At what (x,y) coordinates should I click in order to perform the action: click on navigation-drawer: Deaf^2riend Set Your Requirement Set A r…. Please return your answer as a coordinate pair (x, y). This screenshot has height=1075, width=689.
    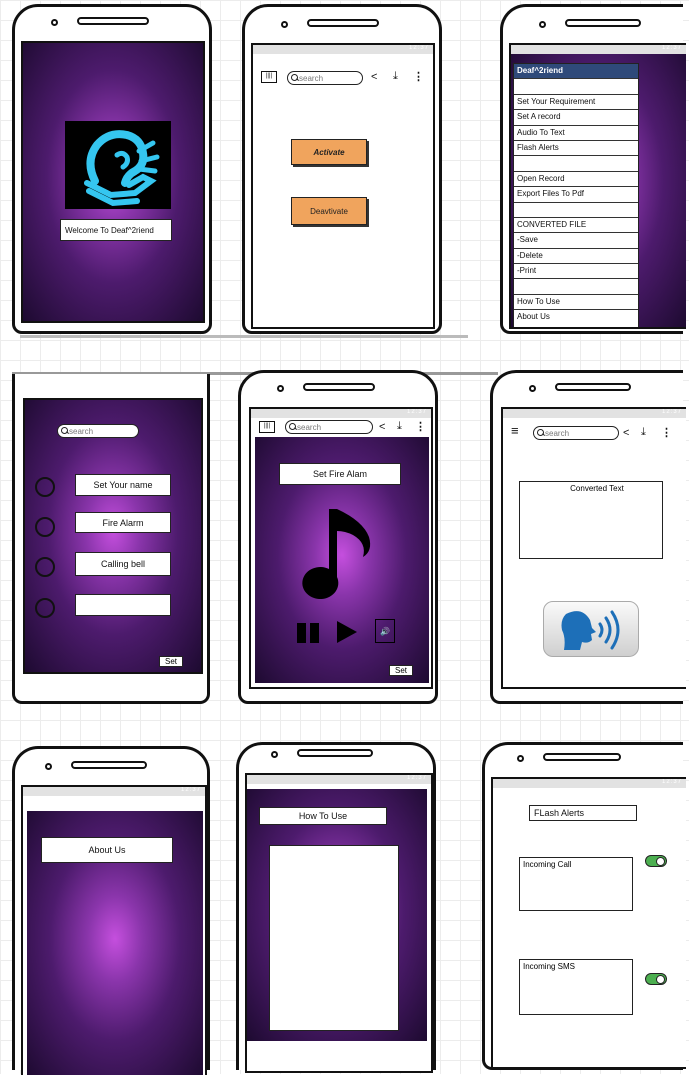
    Looking at the image, I should click on (576, 195).